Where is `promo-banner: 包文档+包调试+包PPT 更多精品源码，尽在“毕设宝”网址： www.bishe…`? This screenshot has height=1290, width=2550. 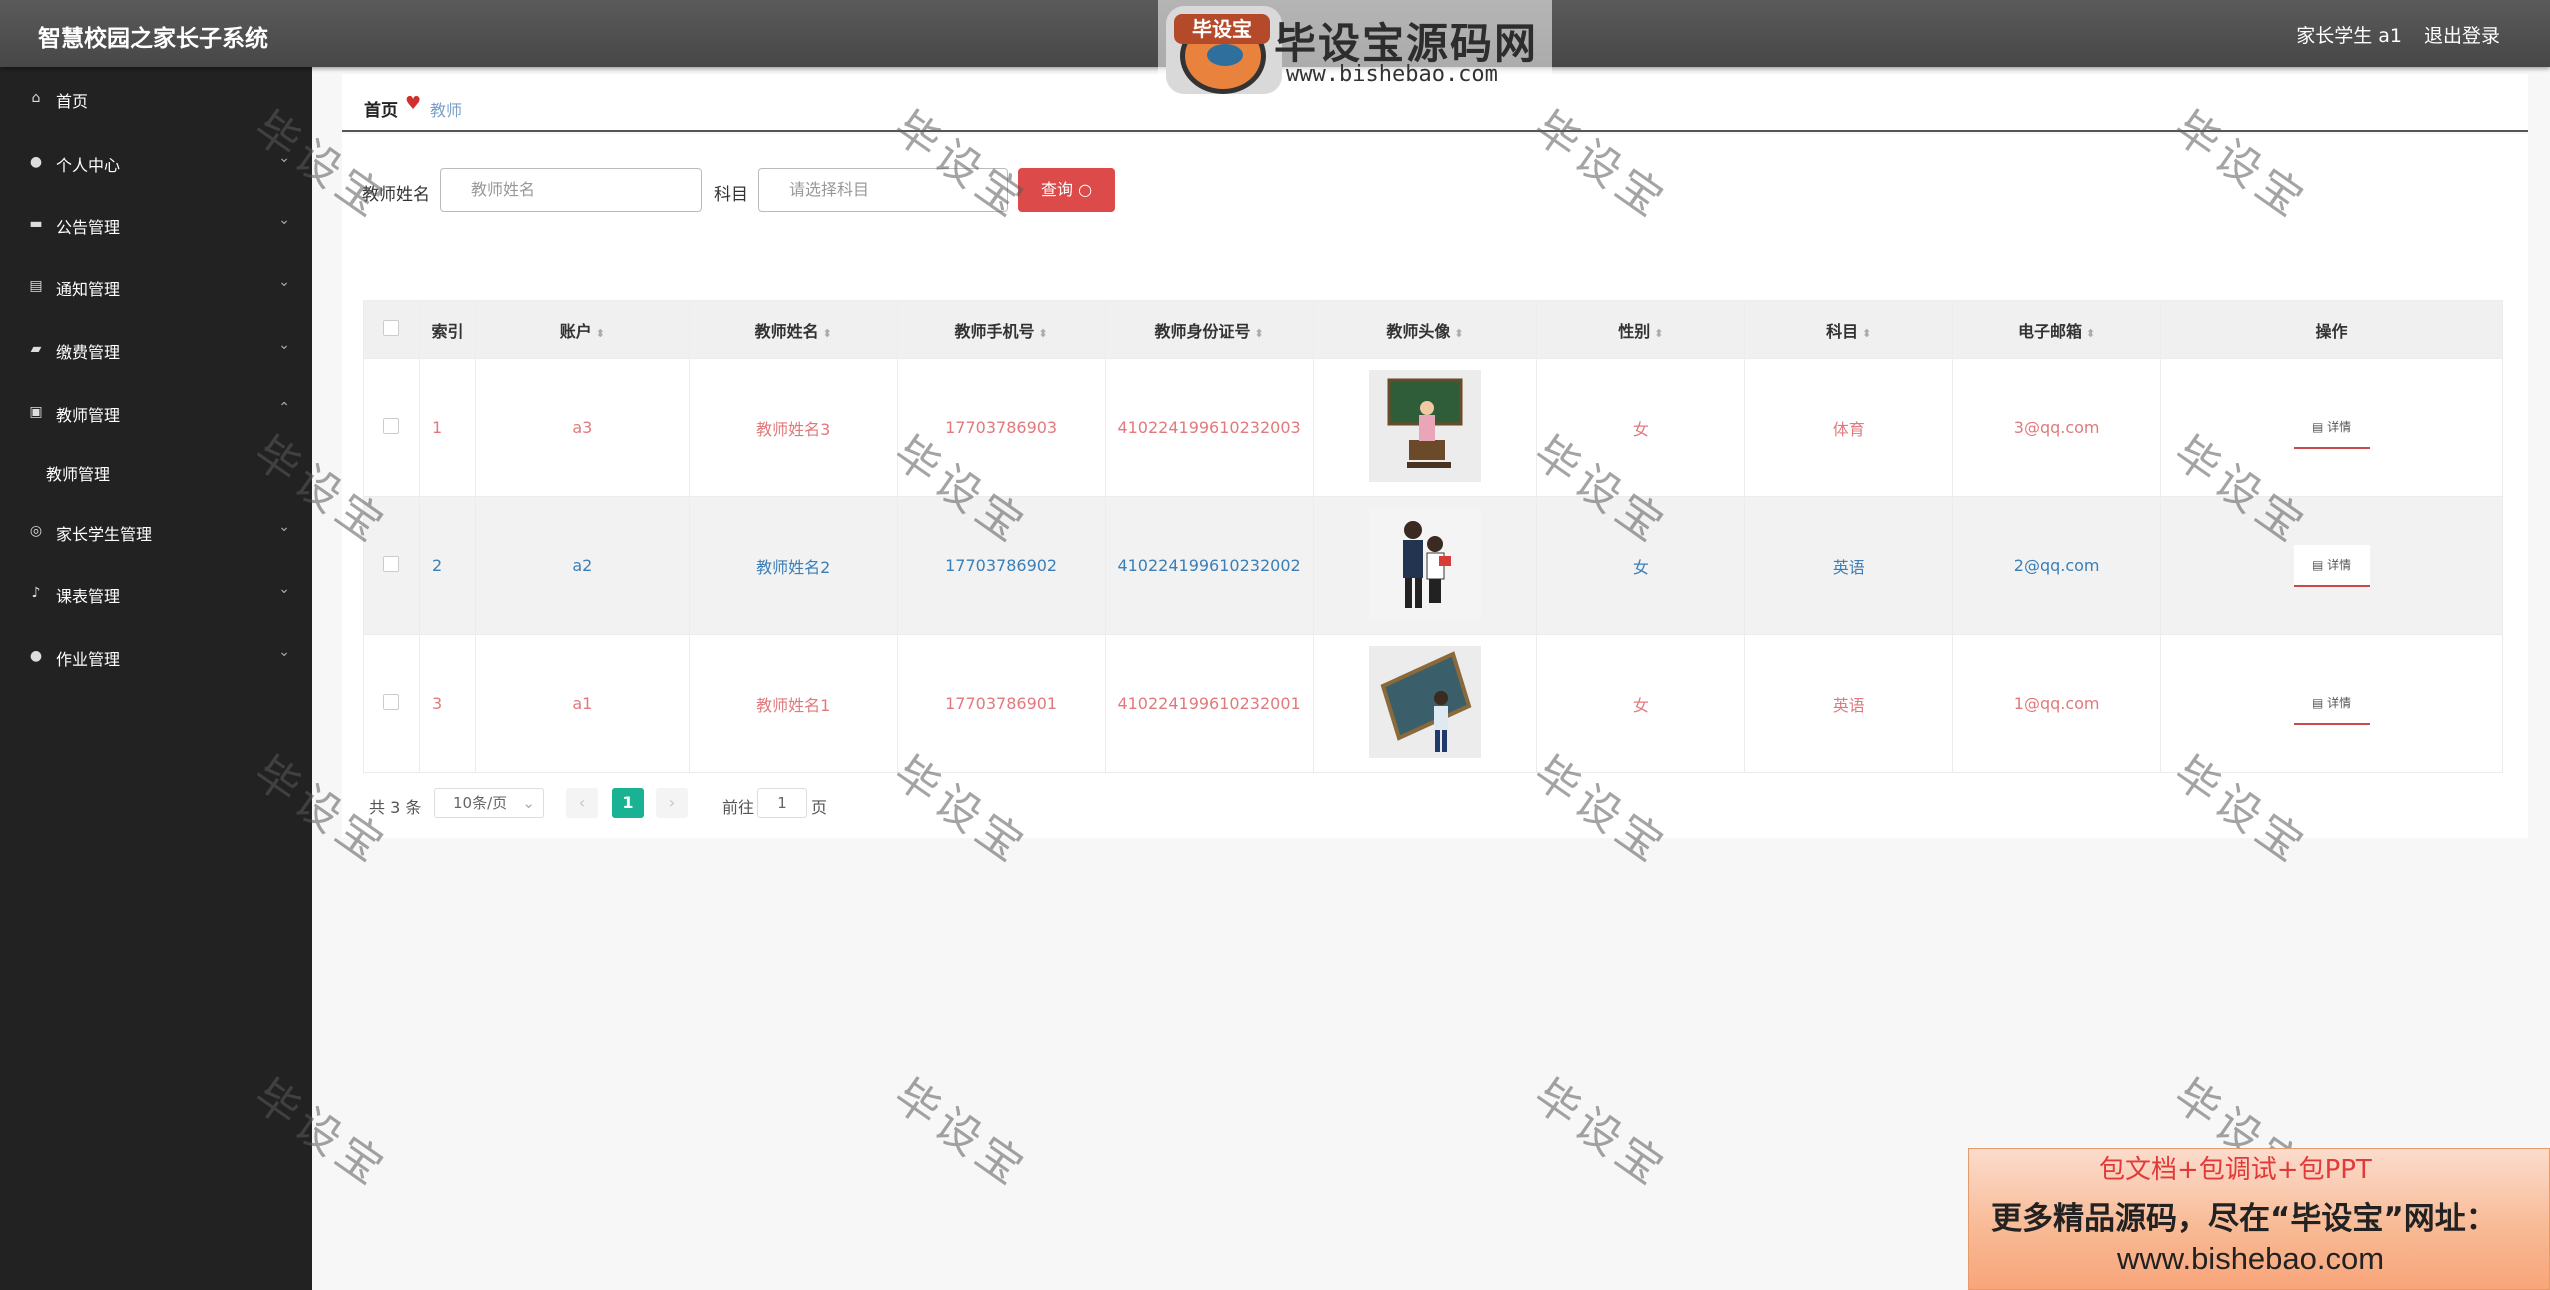
promo-banner: 包文档+包调试+包PPT 更多精品源码，尽在“毕设宝”网址： www.bishe… is located at coordinates (2259, 1219).